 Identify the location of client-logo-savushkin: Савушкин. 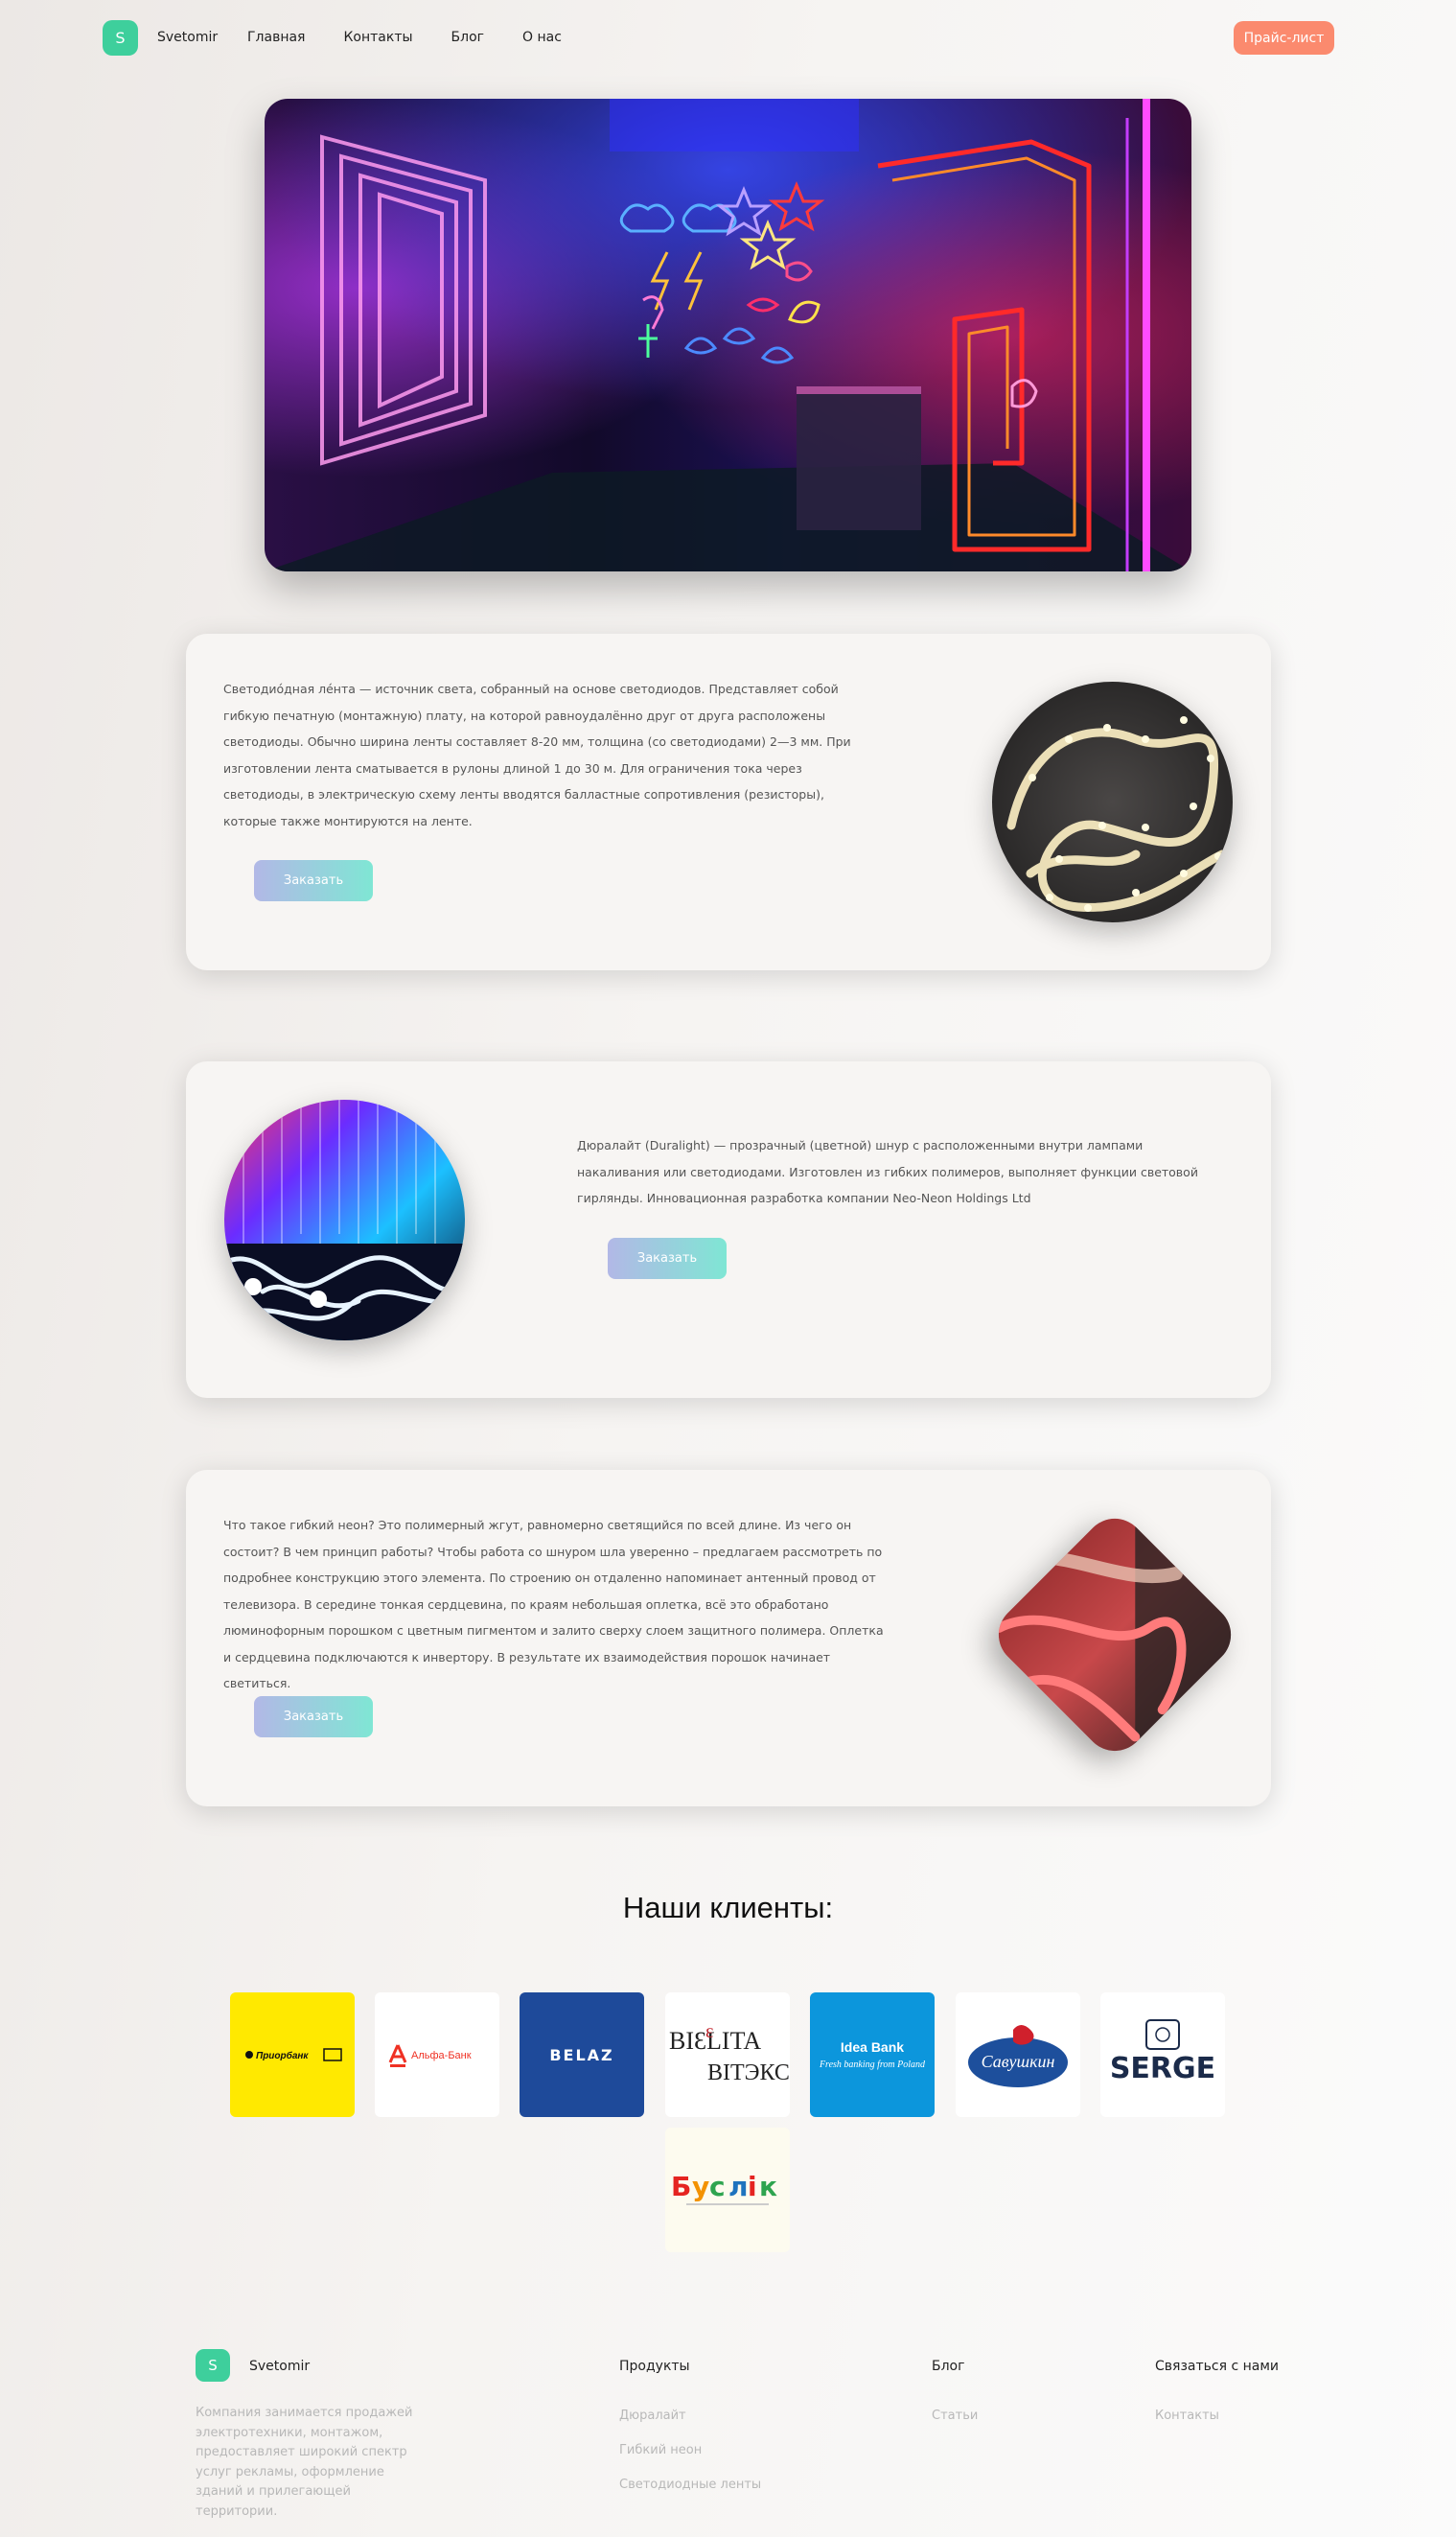
(1018, 2054).